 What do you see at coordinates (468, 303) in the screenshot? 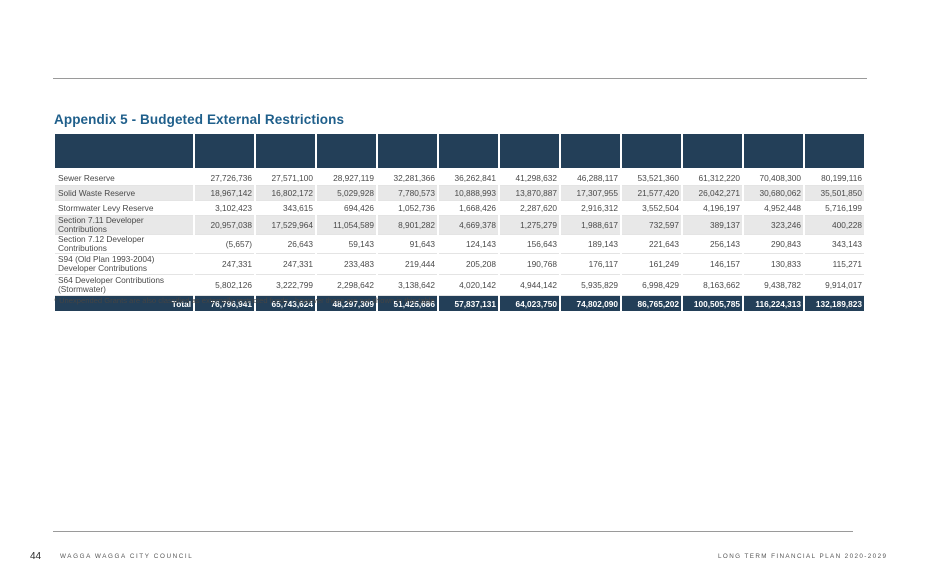
I see `total-cell: 57,837,131` at bounding box center [468, 303].